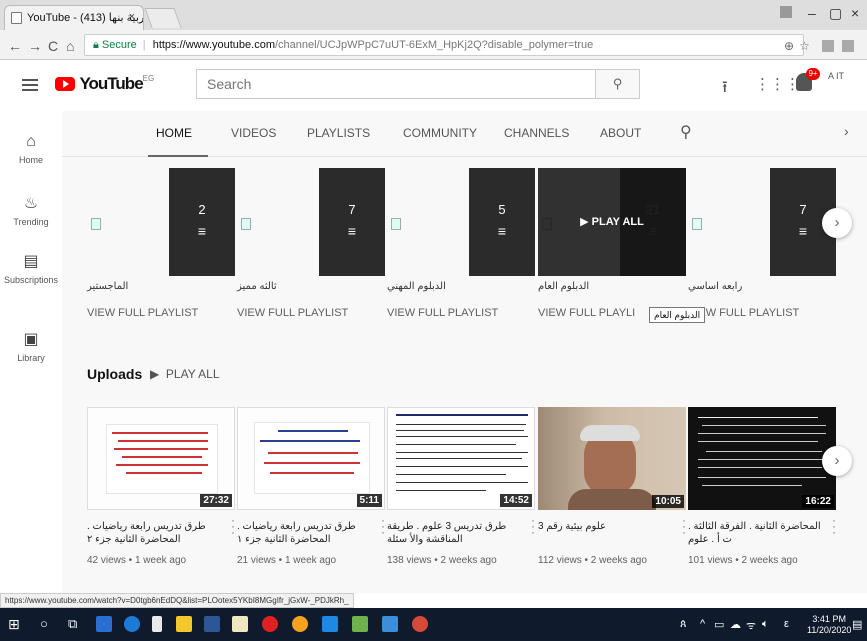 The image size is (867, 641). Describe the element at coordinates (829, 630) in the screenshot. I see `clock-date: 11/20/2020` at that location.